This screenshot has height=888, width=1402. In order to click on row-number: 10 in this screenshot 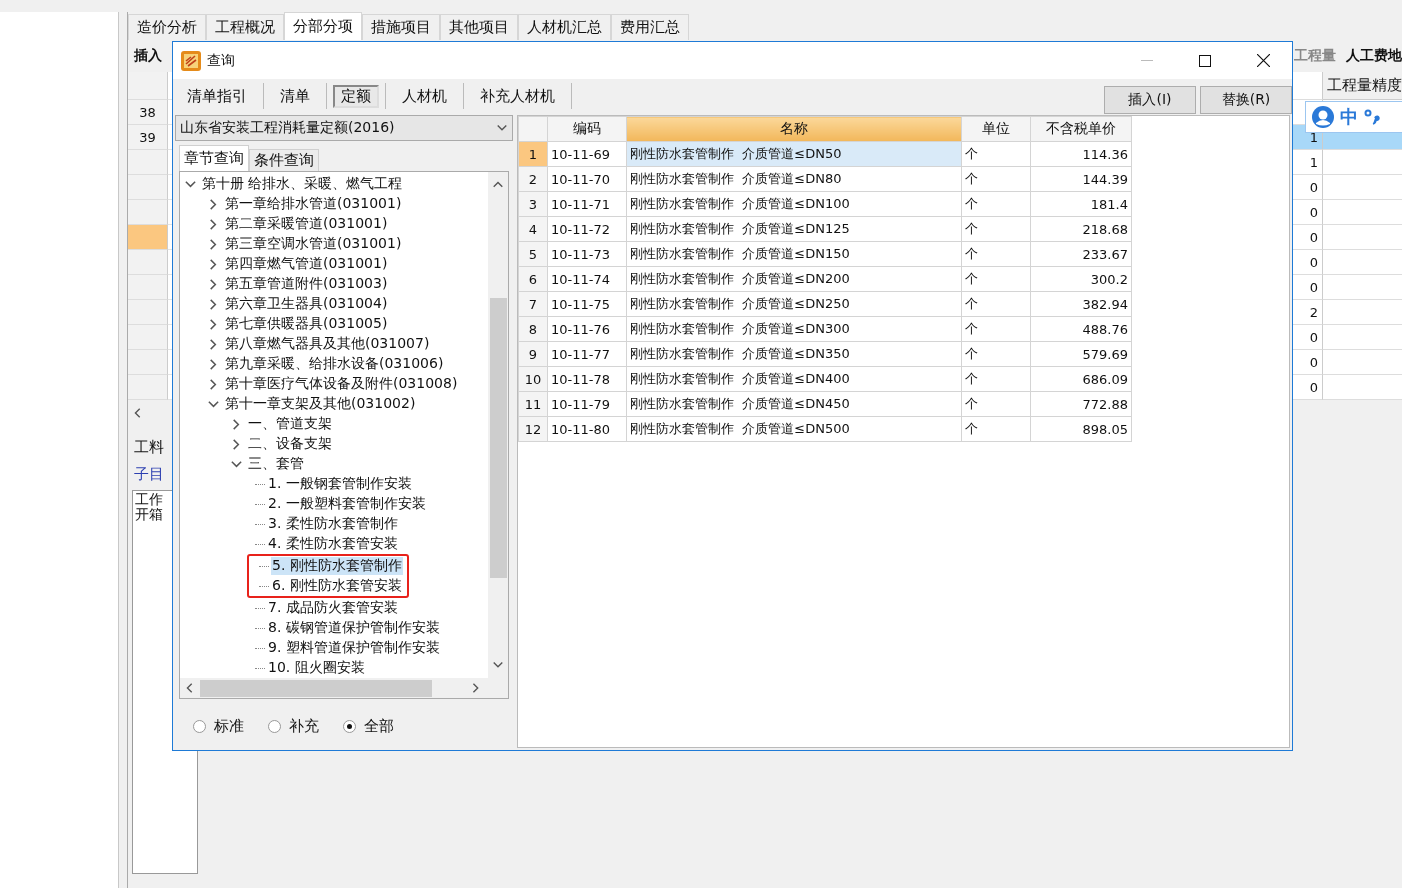, I will do `click(533, 379)`.